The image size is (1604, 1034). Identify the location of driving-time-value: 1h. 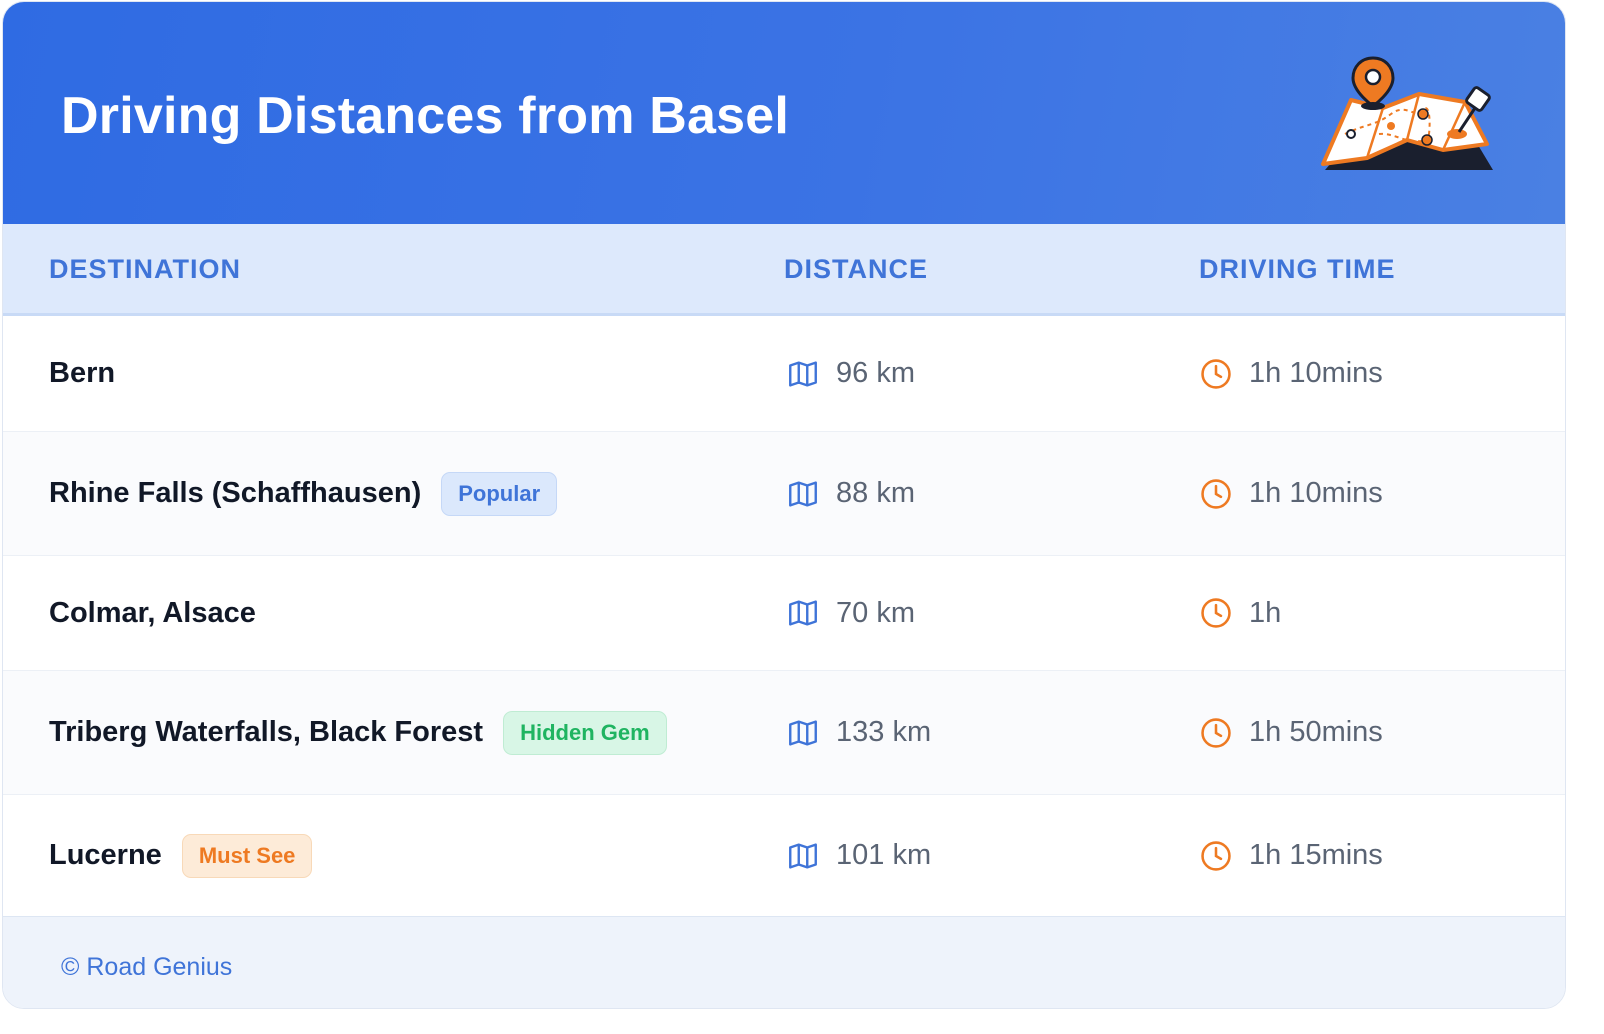
(1265, 612).